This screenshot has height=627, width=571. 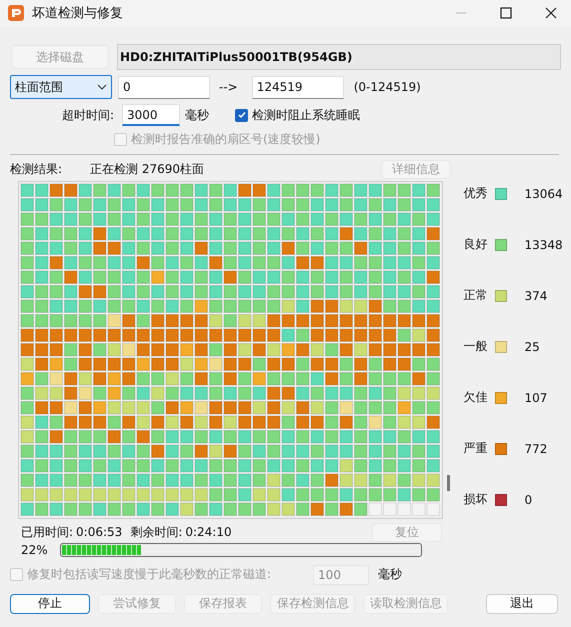 What do you see at coordinates (156, 532) in the screenshot?
I see `remaining-label: 剩余时间:` at bounding box center [156, 532].